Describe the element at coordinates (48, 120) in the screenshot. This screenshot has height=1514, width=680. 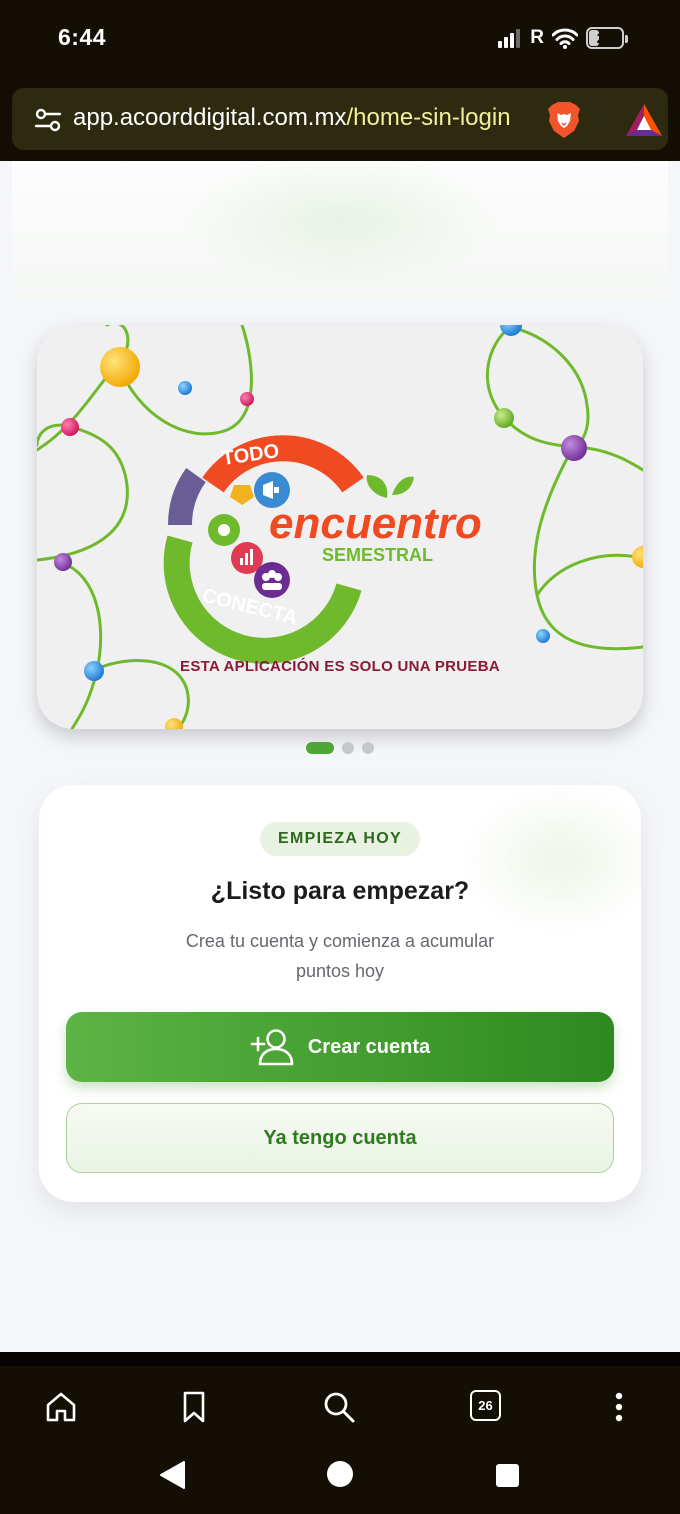
I see `tune-icon` at that location.